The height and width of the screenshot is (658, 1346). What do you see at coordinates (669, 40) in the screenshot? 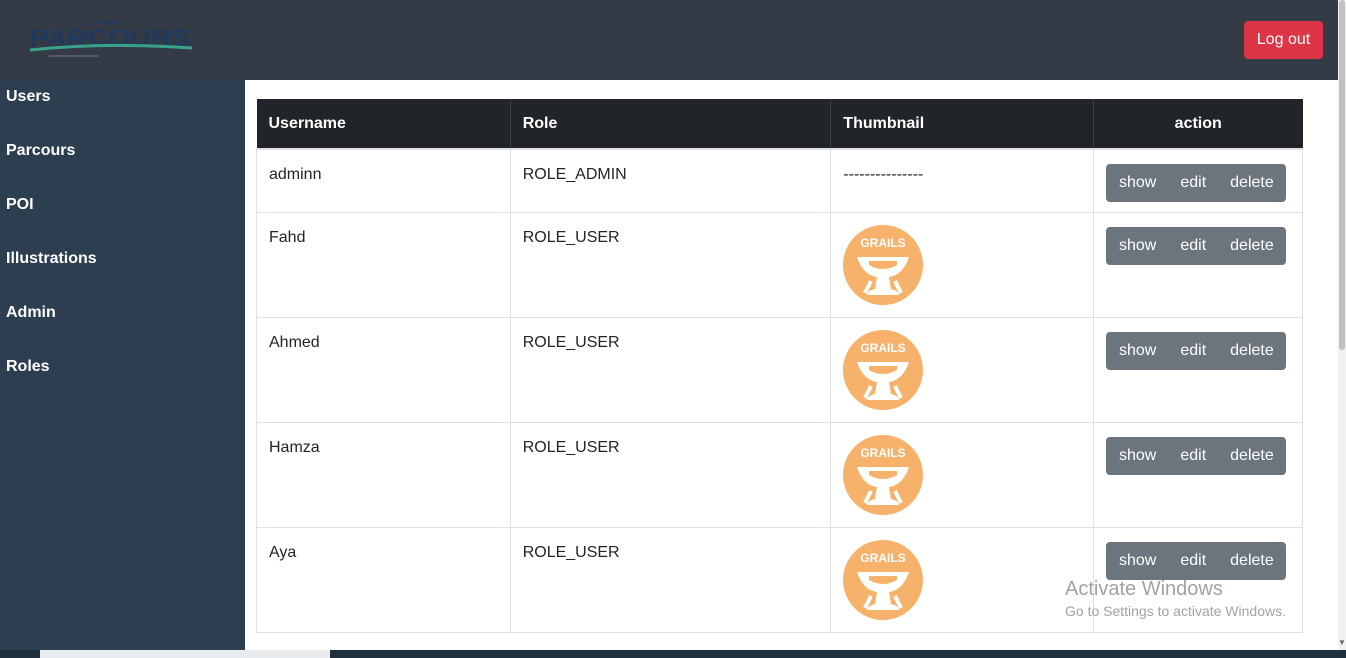
I see `top-navbar: PARCOURS Log out` at bounding box center [669, 40].